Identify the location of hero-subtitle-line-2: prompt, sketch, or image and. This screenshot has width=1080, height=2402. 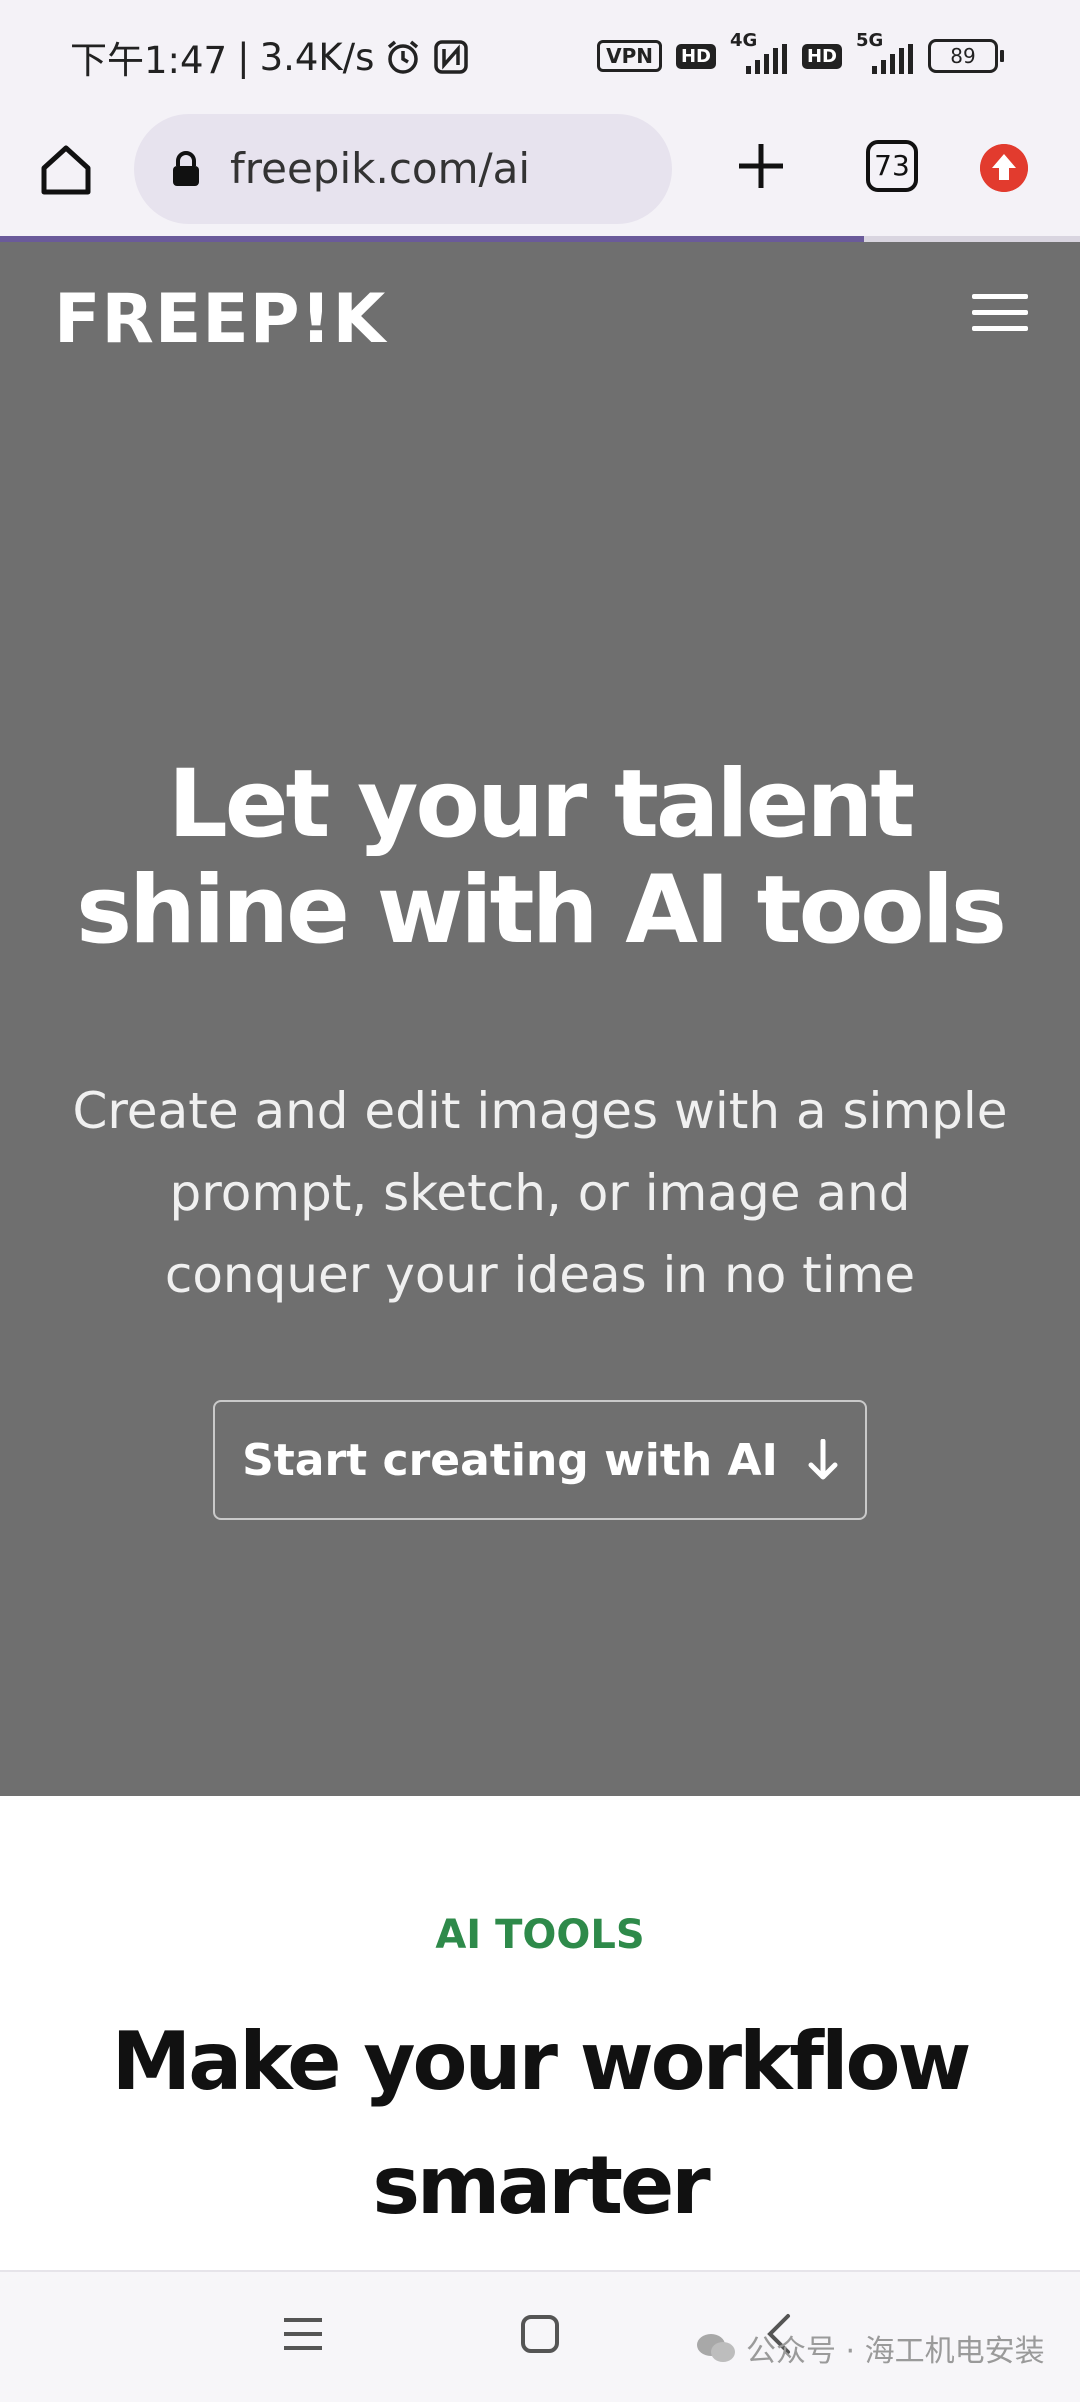
(540, 1193).